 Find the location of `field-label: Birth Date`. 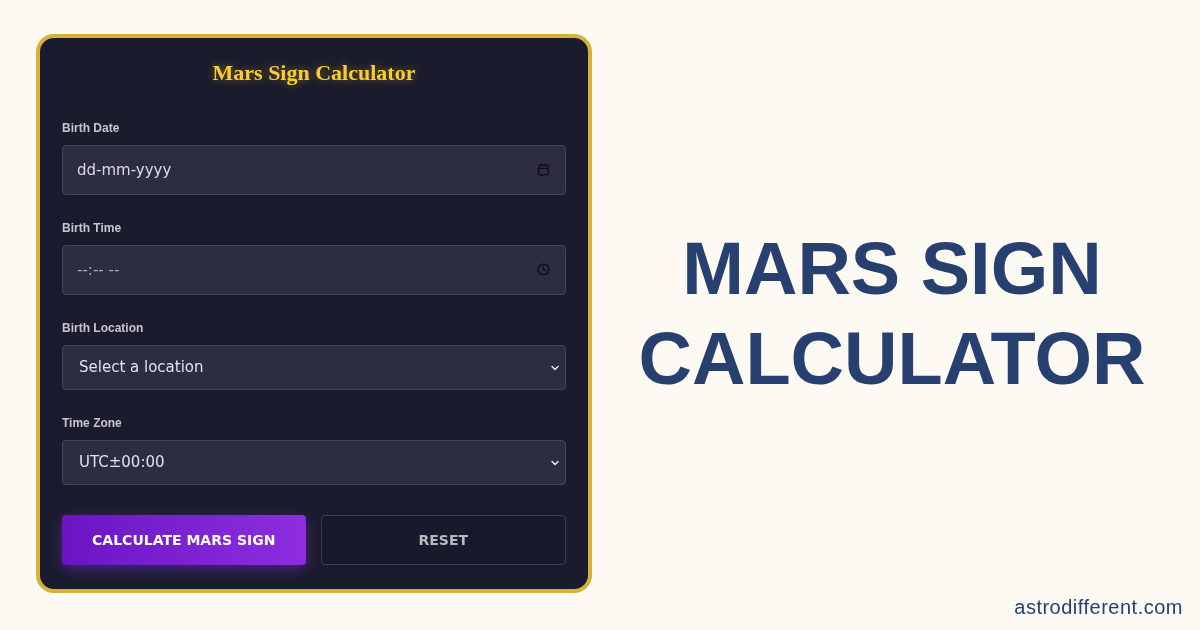

field-label: Birth Date is located at coordinates (91, 128).